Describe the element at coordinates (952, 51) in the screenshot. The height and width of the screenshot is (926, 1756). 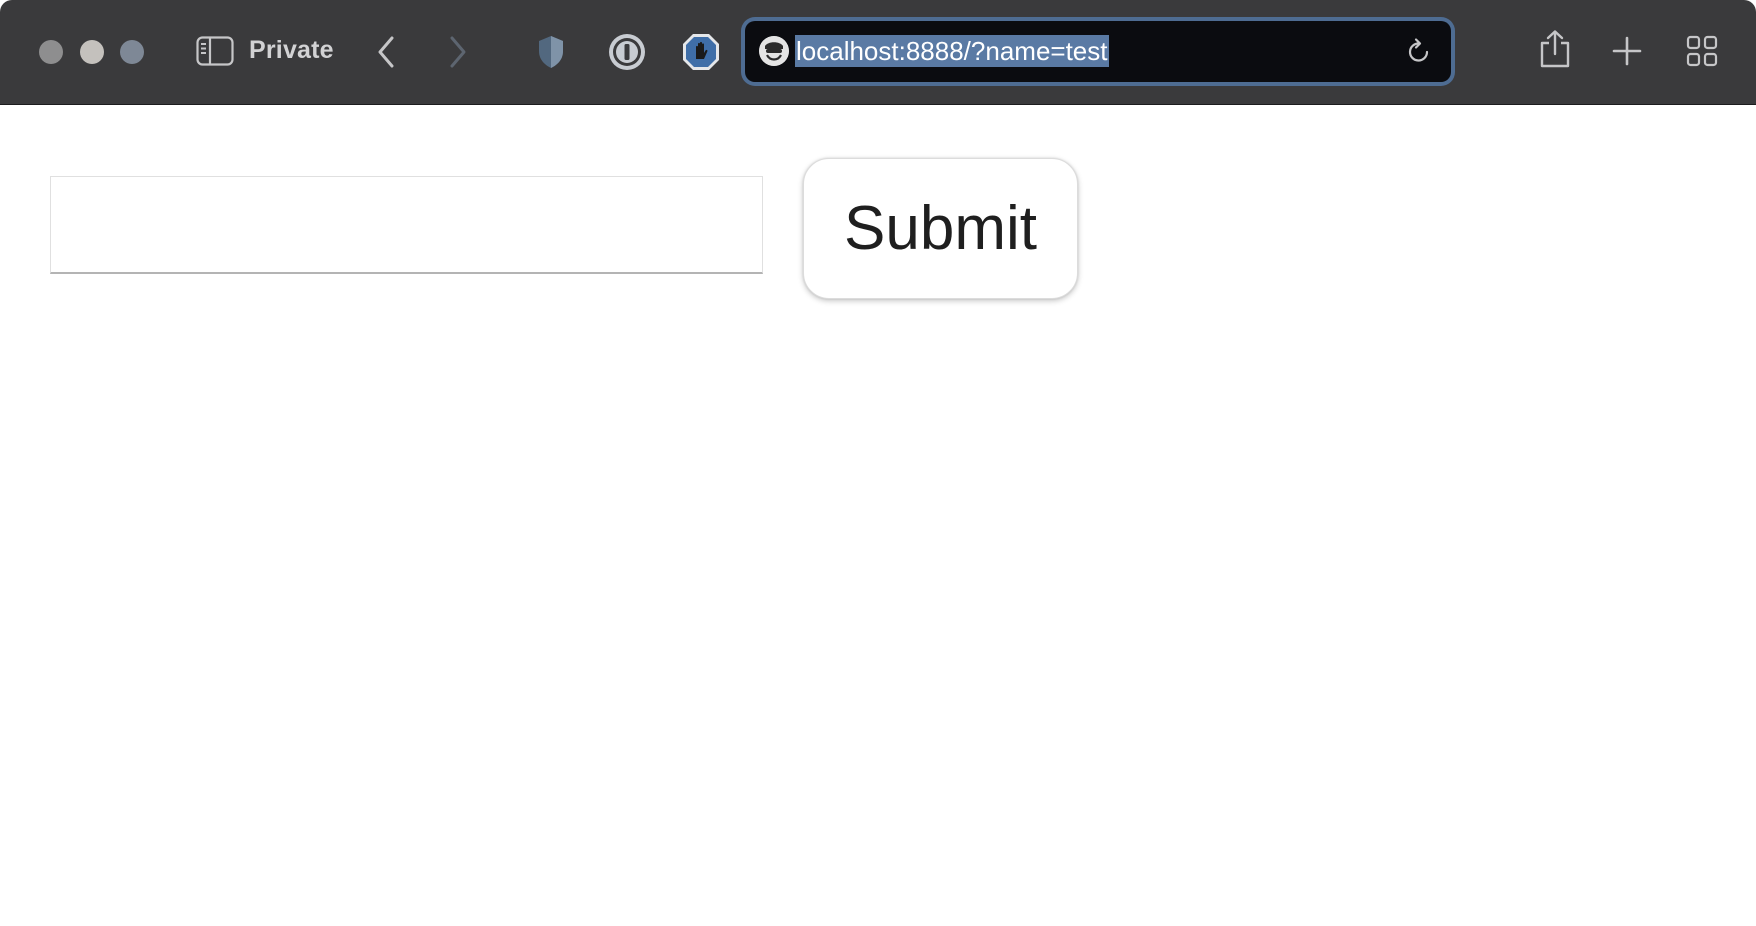
I see `url-text: localhost:8888/?name=test` at that location.